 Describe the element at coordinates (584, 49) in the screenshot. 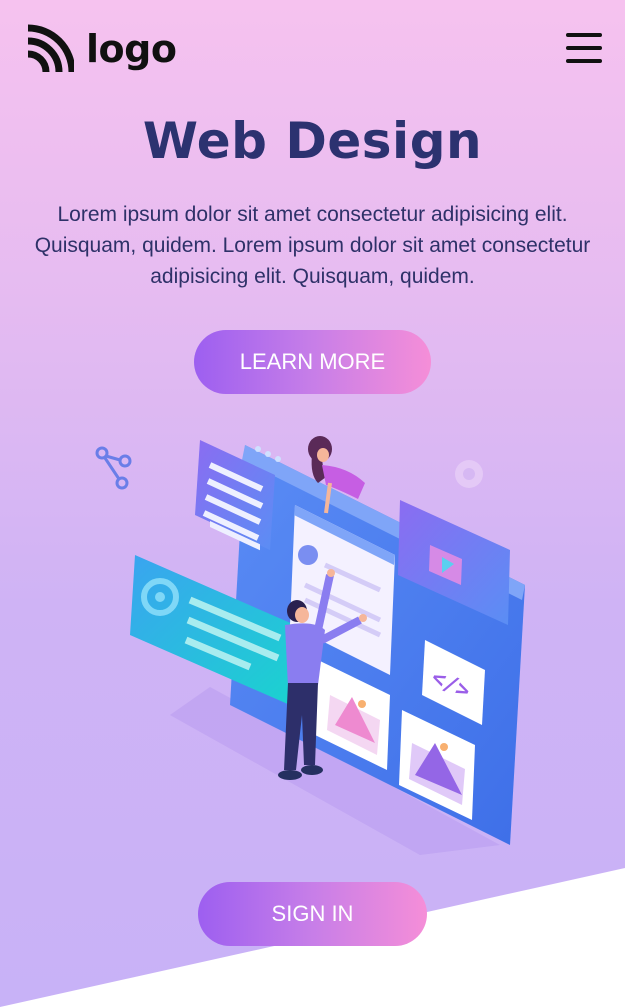

I see `hamburger-menu-icon` at that location.